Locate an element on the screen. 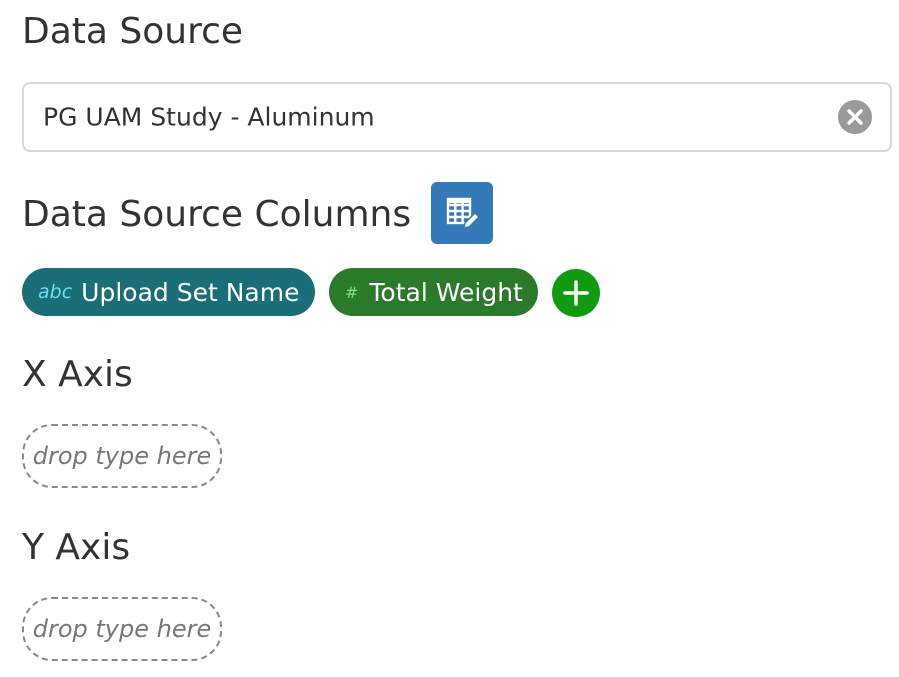  column-chip-upload-set-name: abc Upload Set Name is located at coordinates (168, 292).